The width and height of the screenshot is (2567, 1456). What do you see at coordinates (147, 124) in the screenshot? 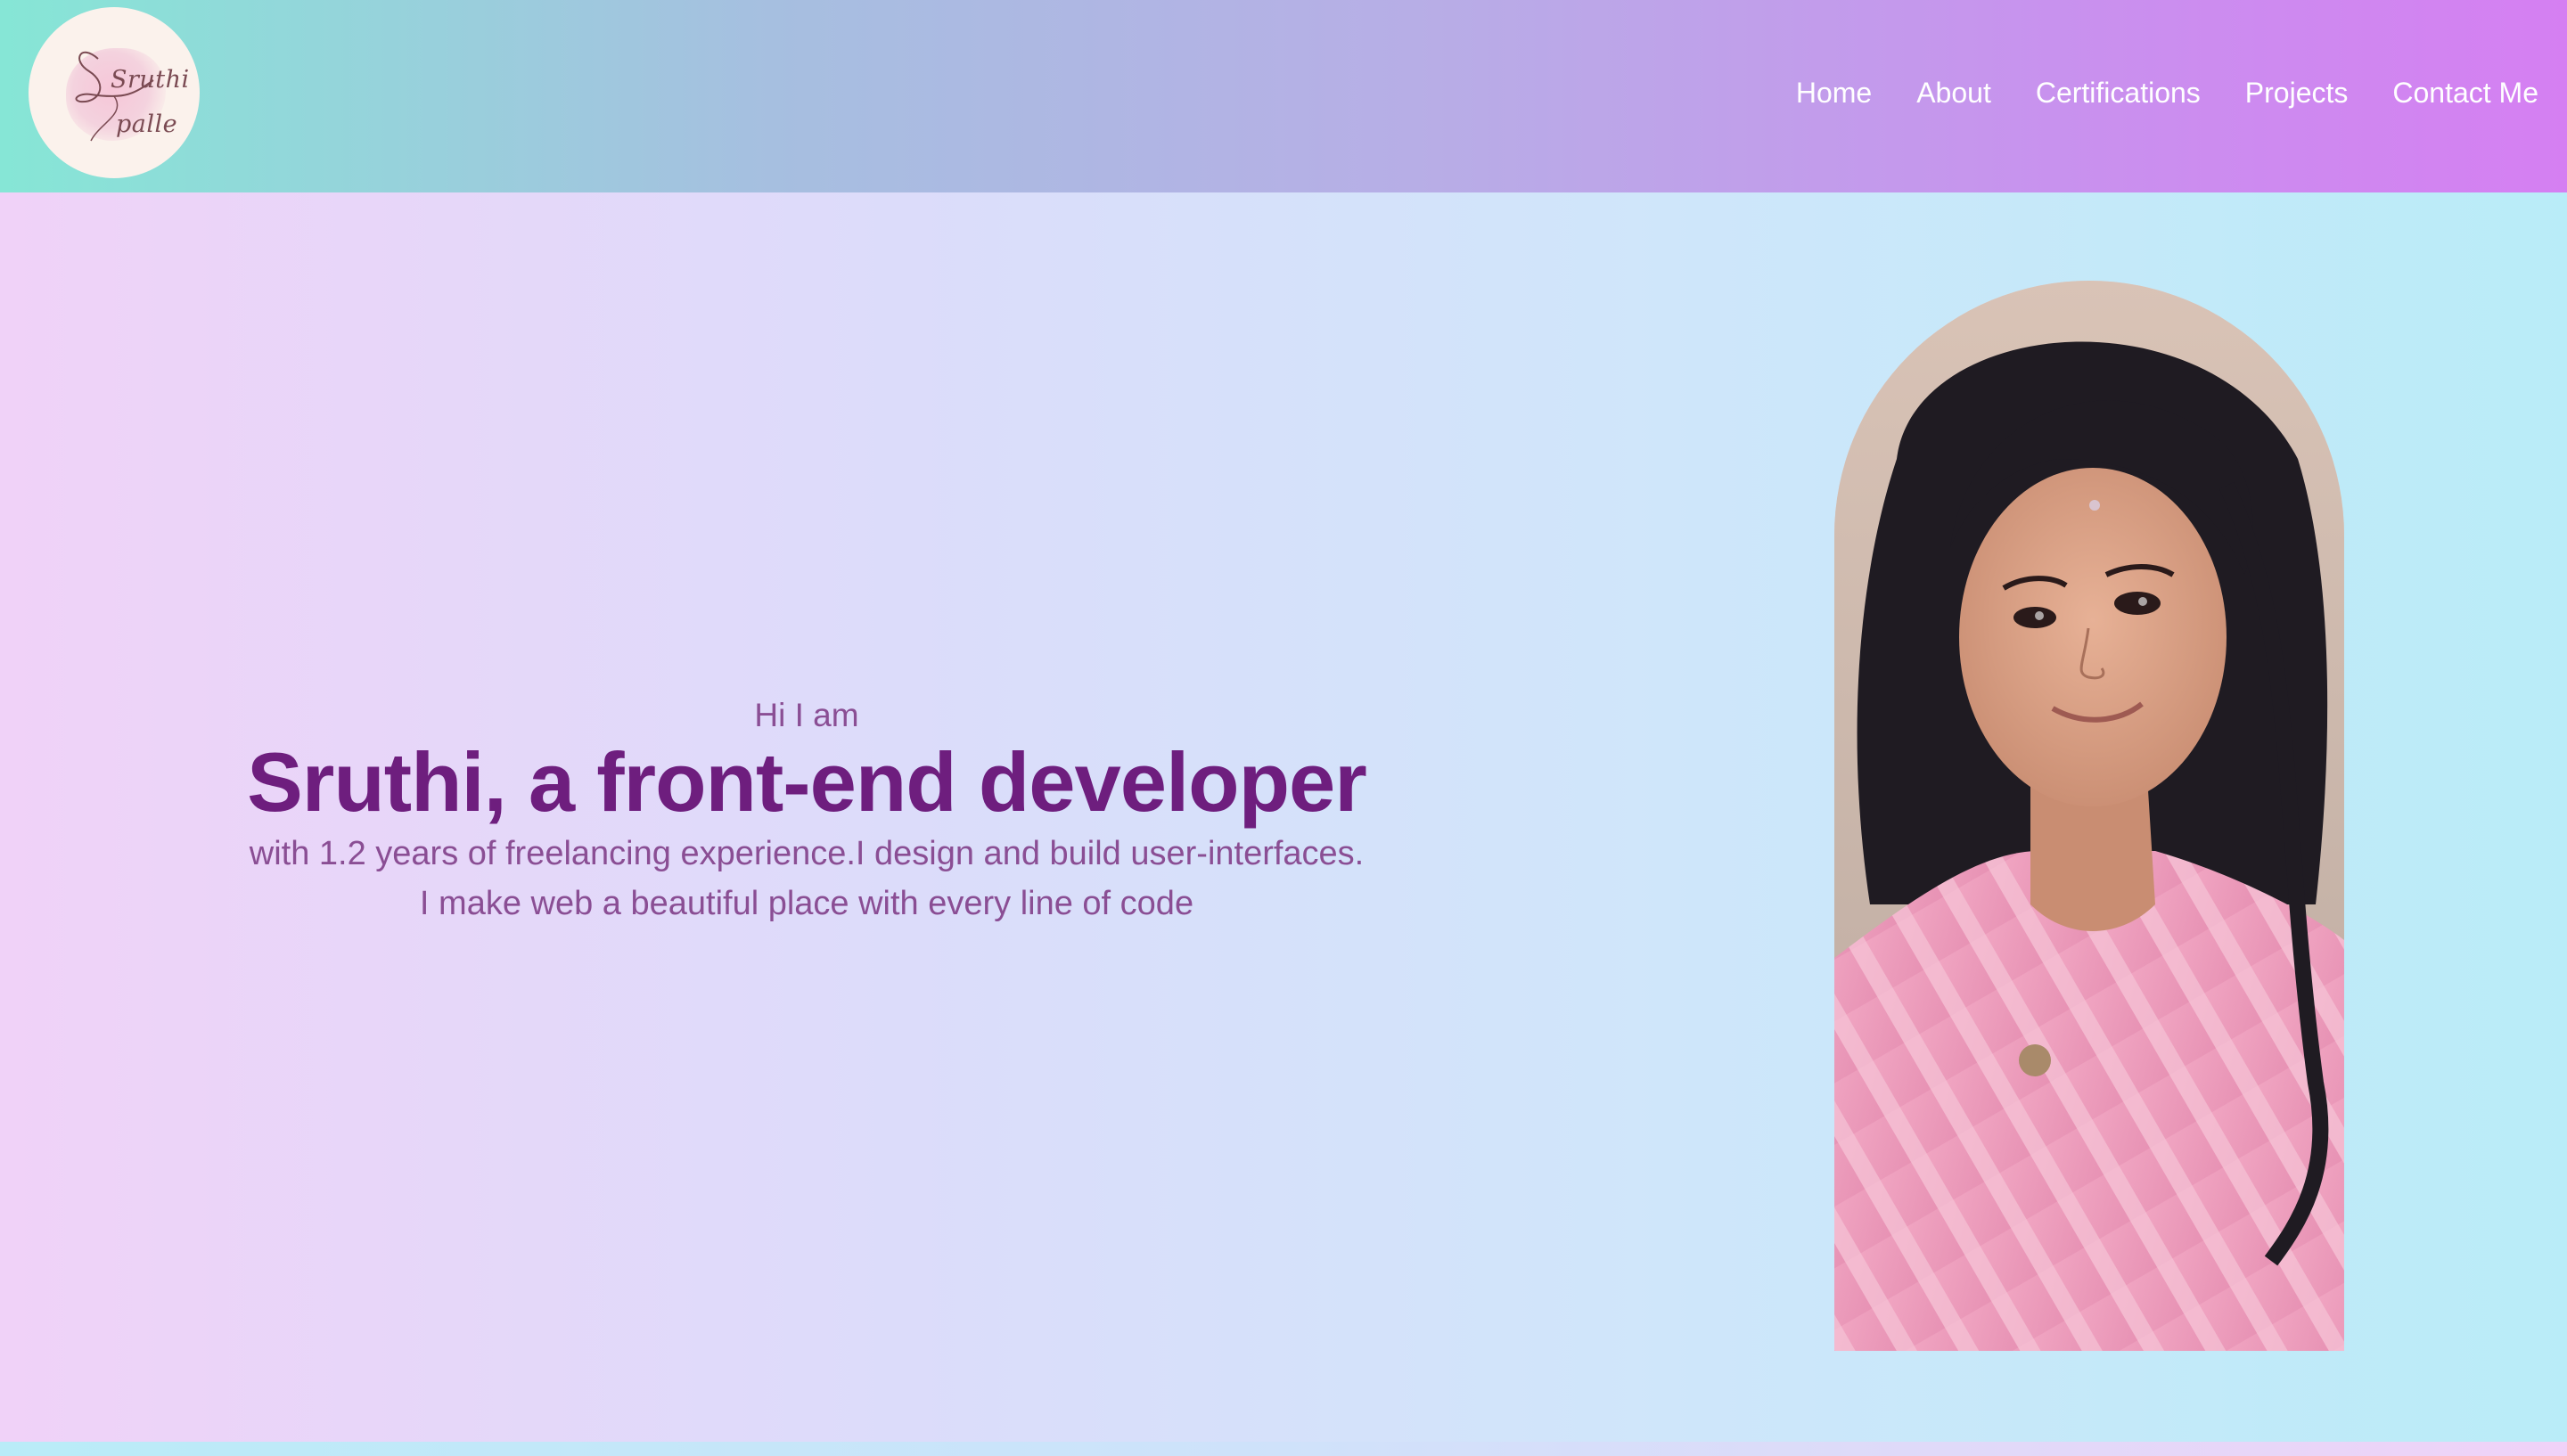
I see `logo-text-last: palle` at bounding box center [147, 124].